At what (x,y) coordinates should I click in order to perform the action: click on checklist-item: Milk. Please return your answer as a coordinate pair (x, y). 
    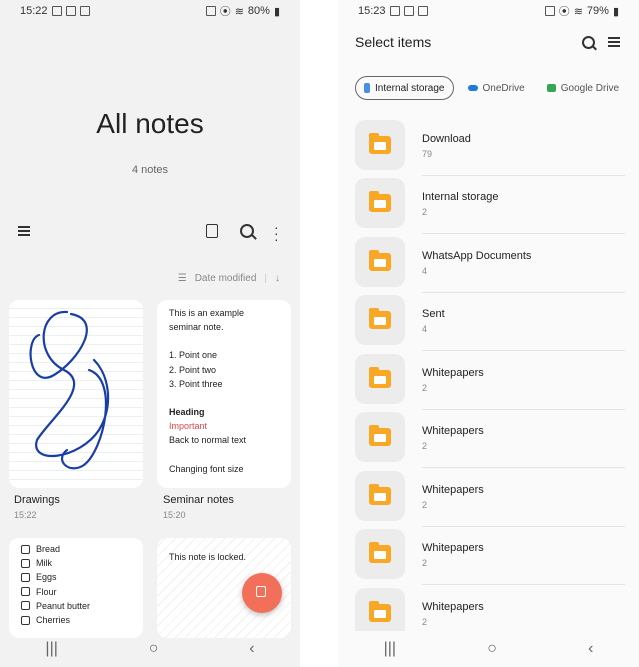
    Looking at the image, I should click on (76, 563).